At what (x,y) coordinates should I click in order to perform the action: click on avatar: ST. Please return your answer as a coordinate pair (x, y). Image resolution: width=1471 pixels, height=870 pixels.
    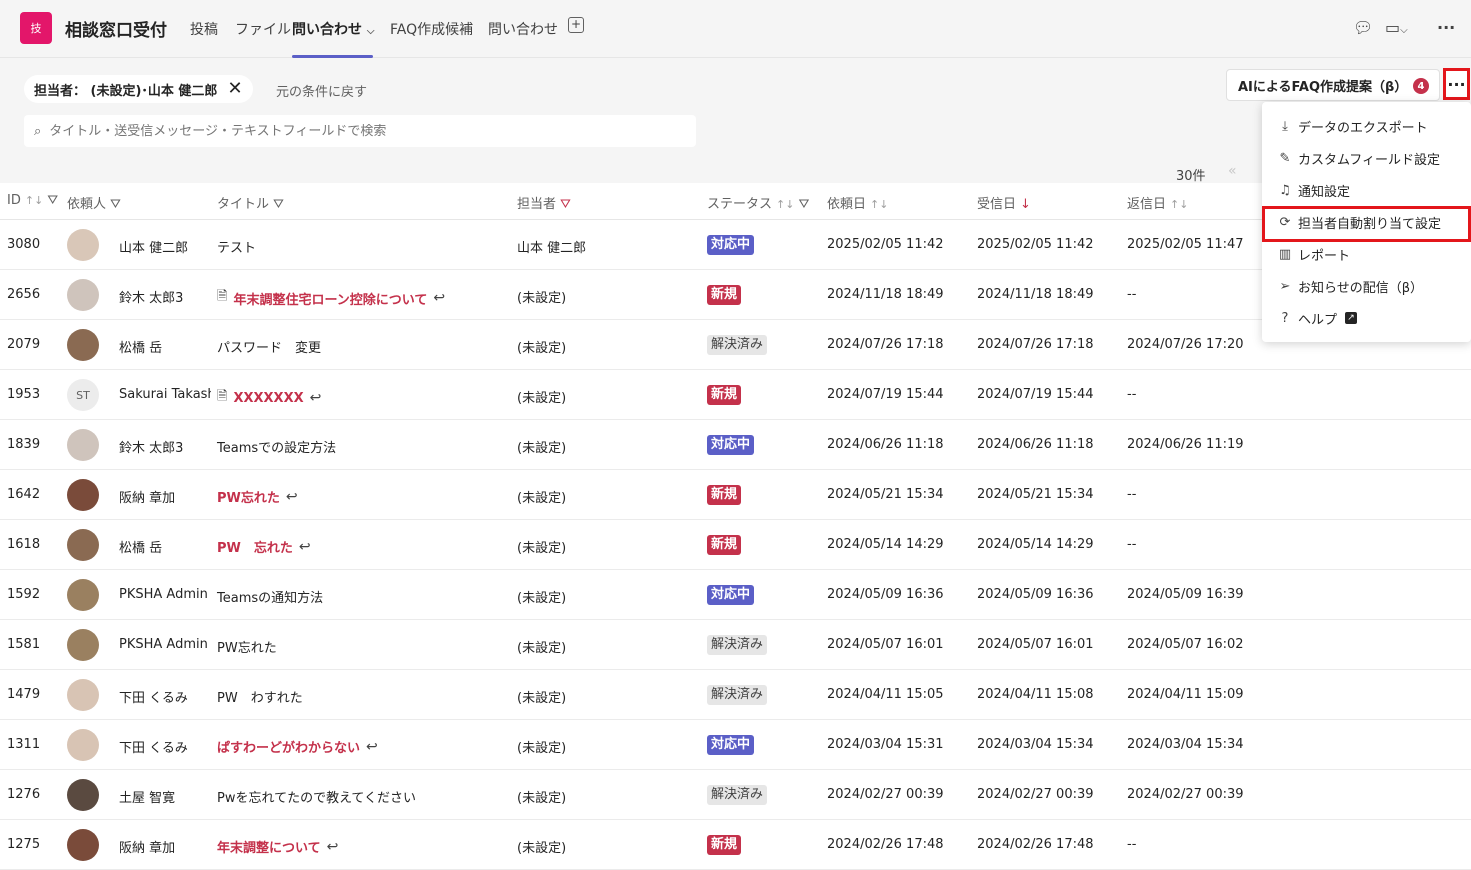
    Looking at the image, I should click on (83, 395).